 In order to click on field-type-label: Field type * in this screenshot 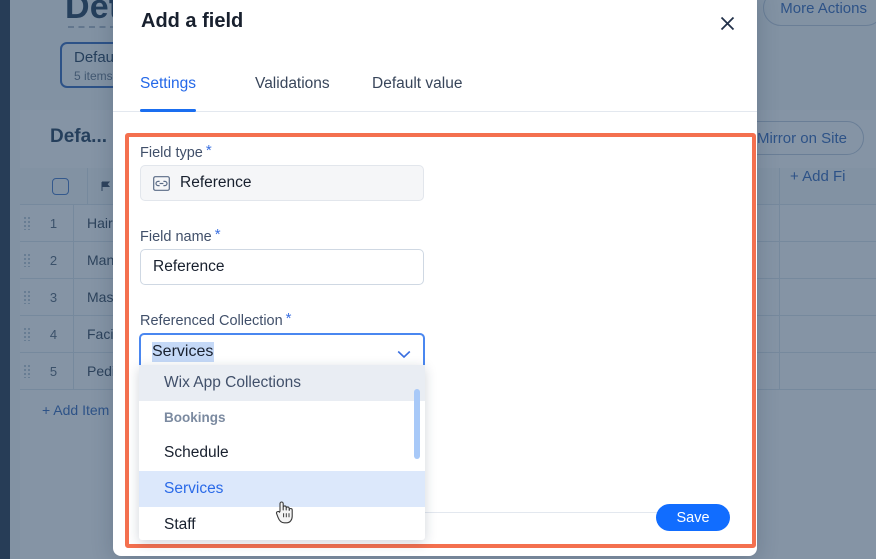, I will do `click(176, 151)`.